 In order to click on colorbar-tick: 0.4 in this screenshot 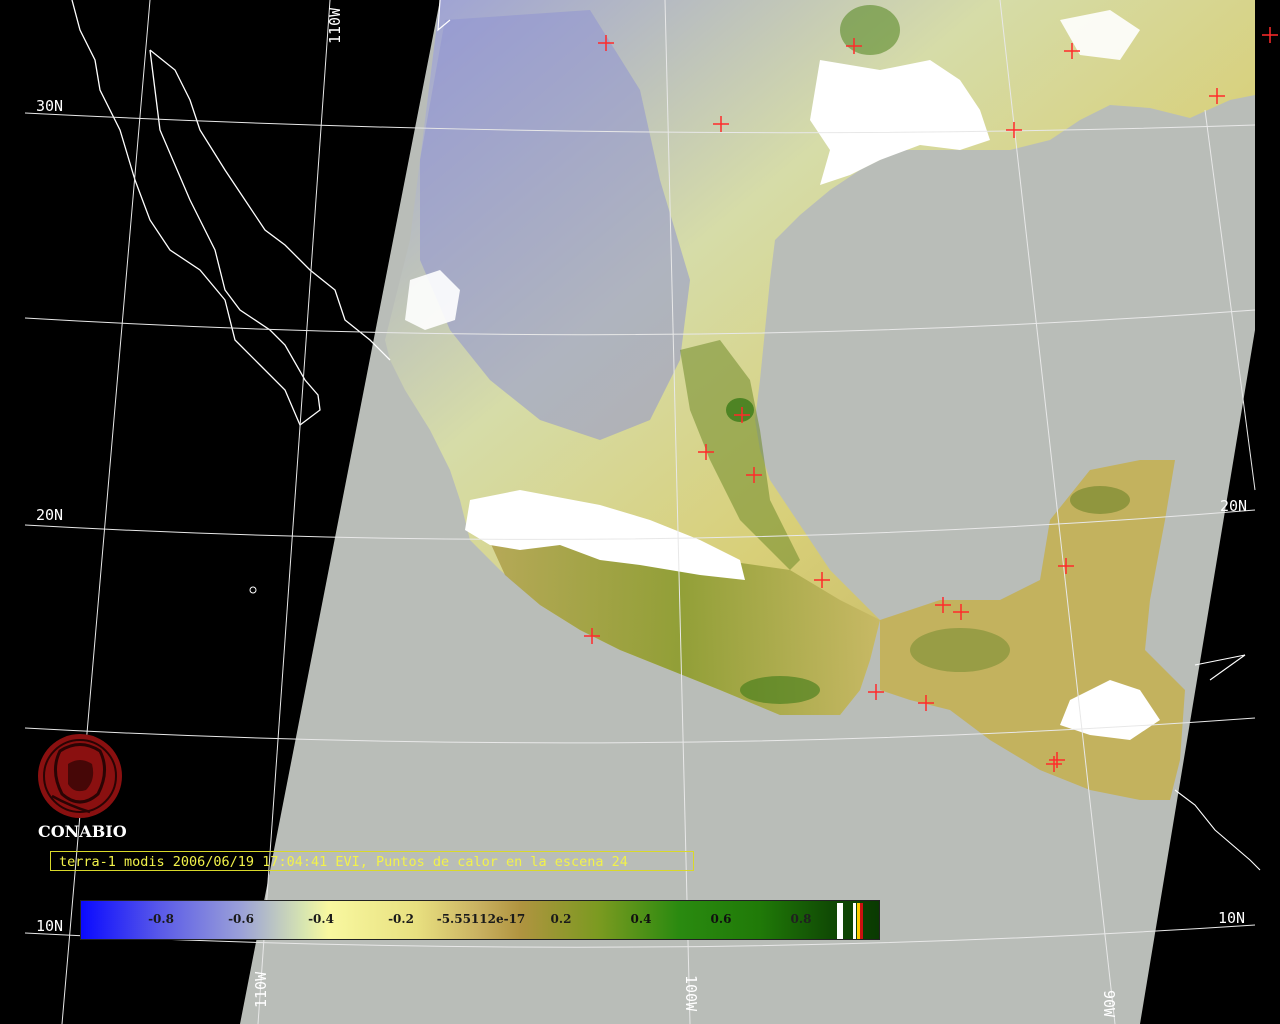, I will do `click(641, 919)`.